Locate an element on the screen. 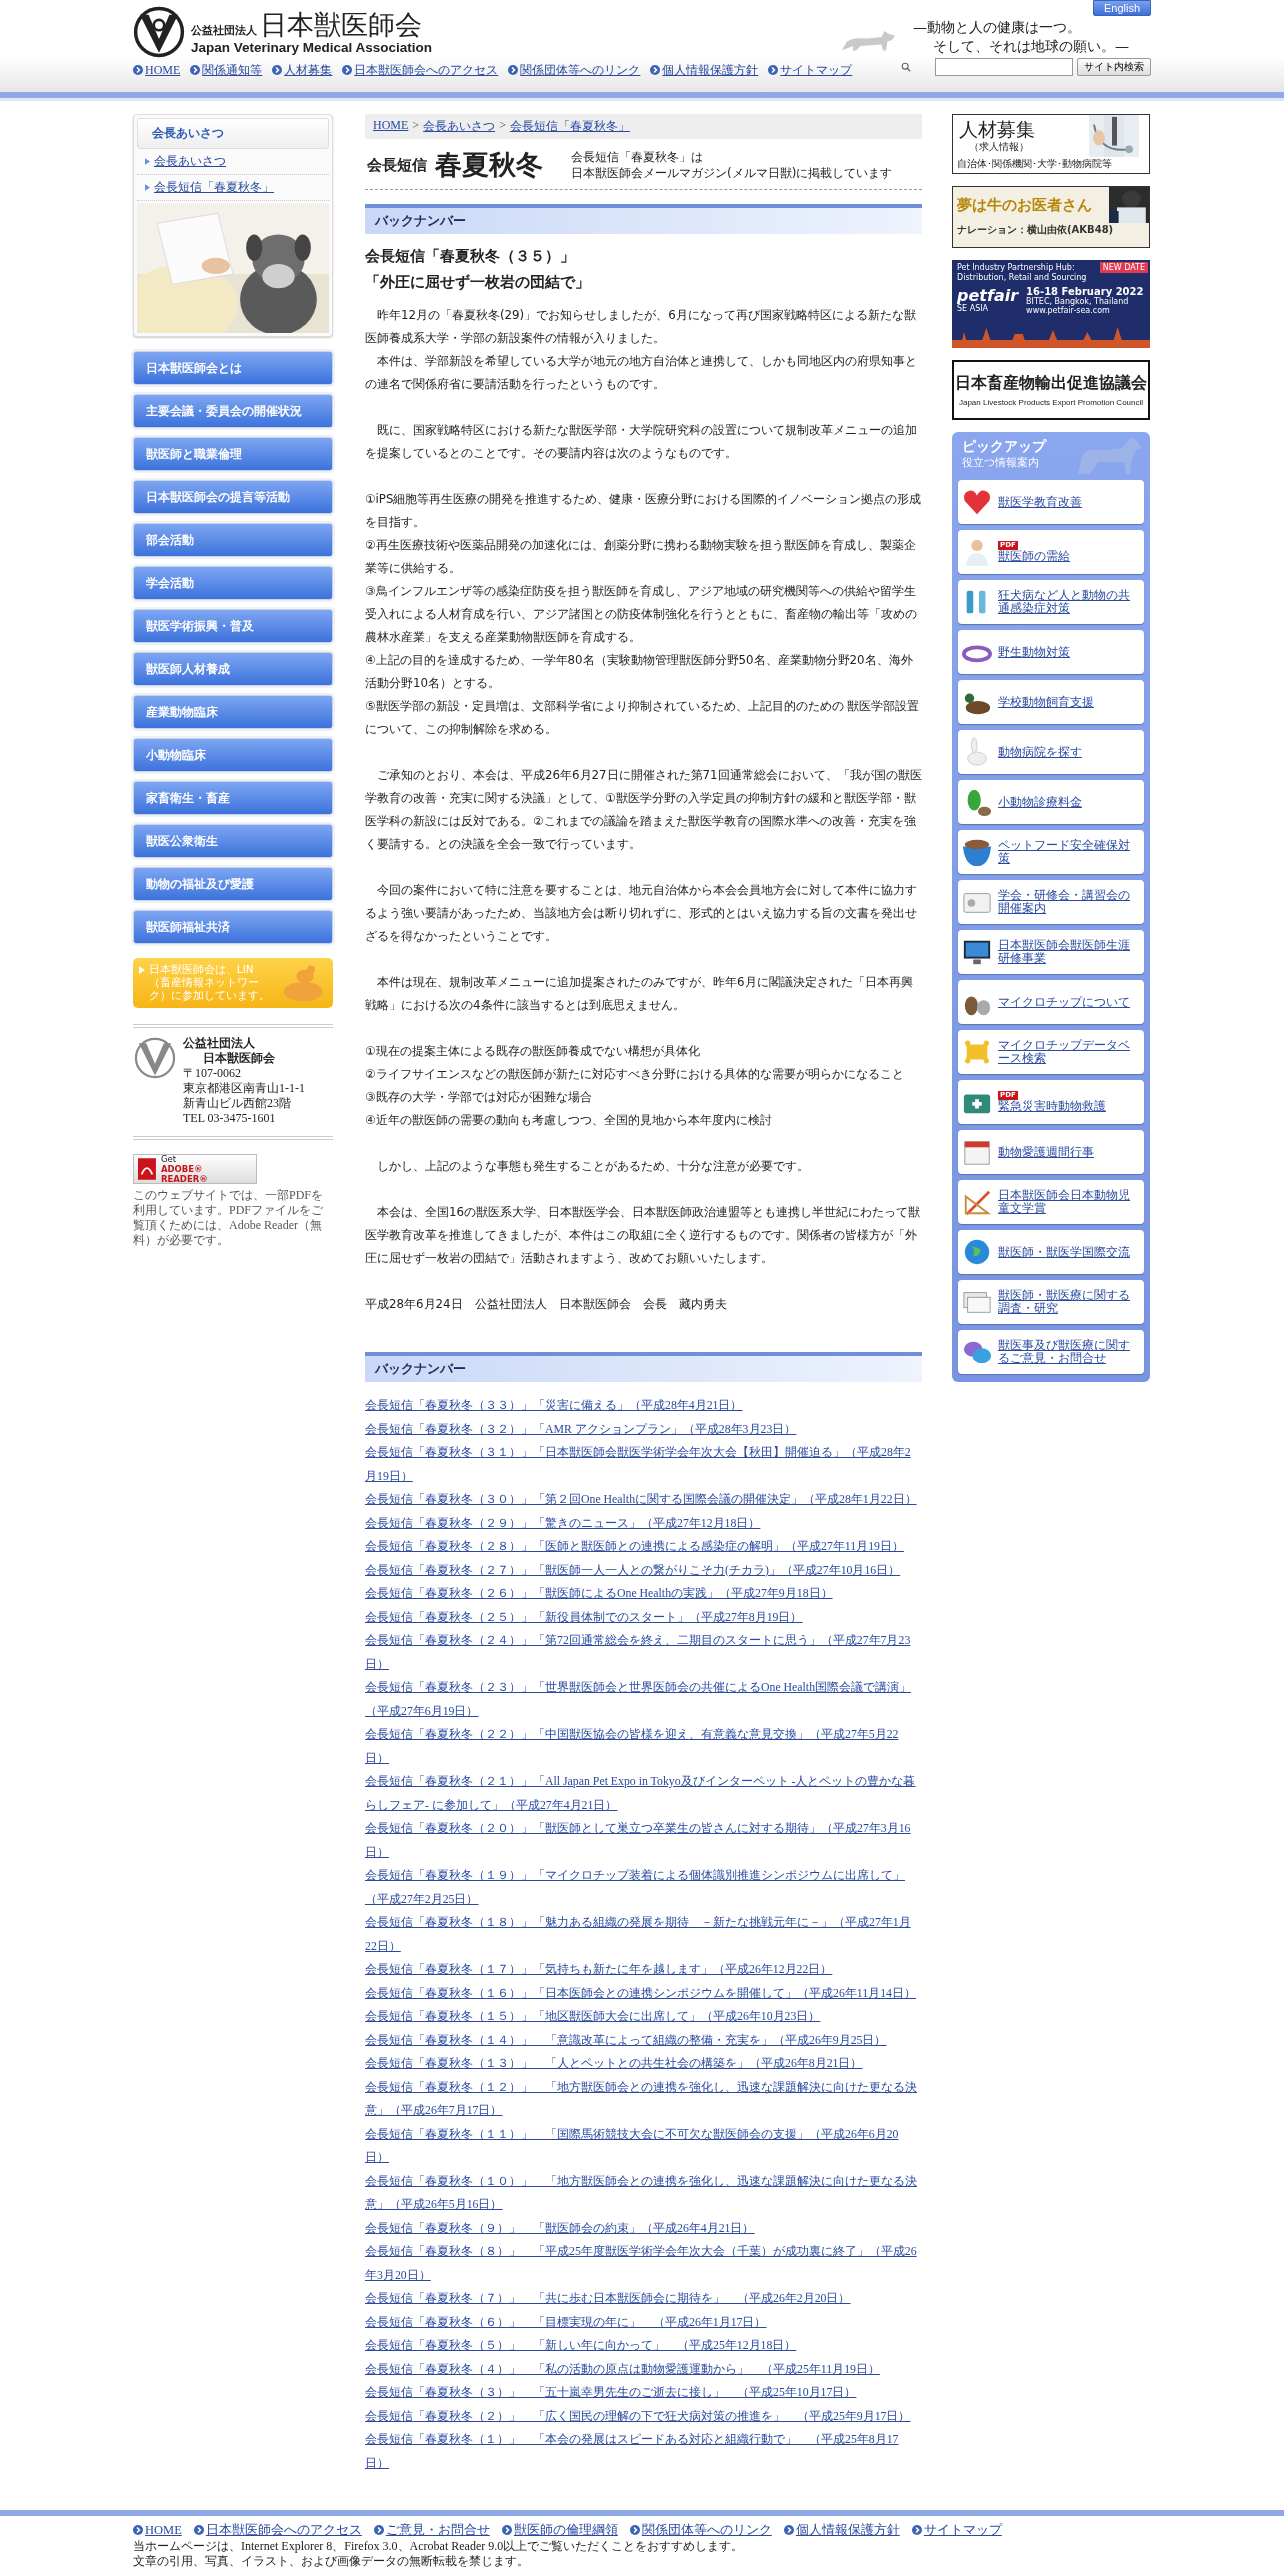 Image resolution: width=1284 pixels, height=2568 pixels. back-number-link: 会長短信「春夏秋冬（４）」 「私の活動の原点は動物愛護運動から」 （平成25年11月19日） is located at coordinates (643, 2369).